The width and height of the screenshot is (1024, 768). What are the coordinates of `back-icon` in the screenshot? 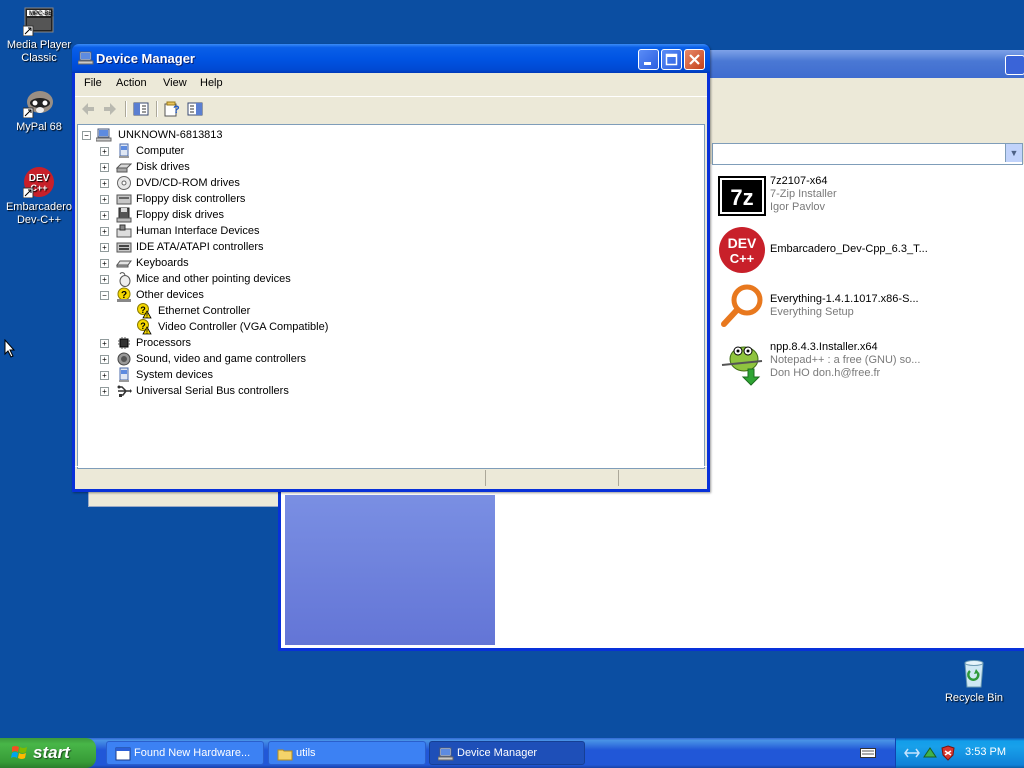 It's located at (88, 109).